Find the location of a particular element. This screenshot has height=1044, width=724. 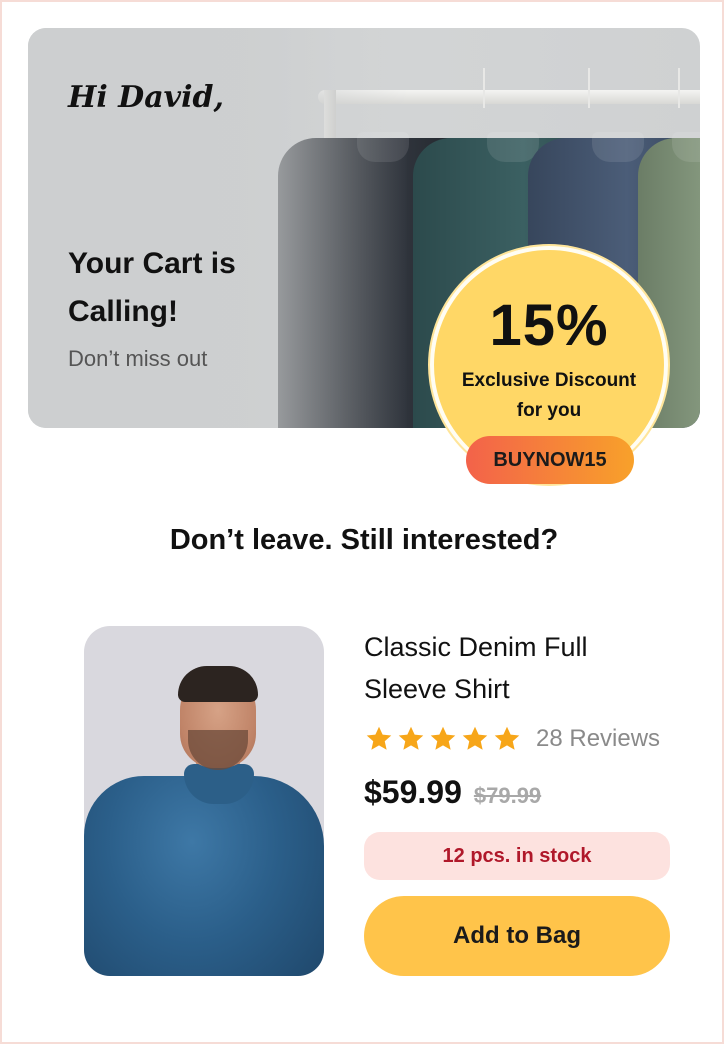

denim-shirt is located at coordinates (204, 876).